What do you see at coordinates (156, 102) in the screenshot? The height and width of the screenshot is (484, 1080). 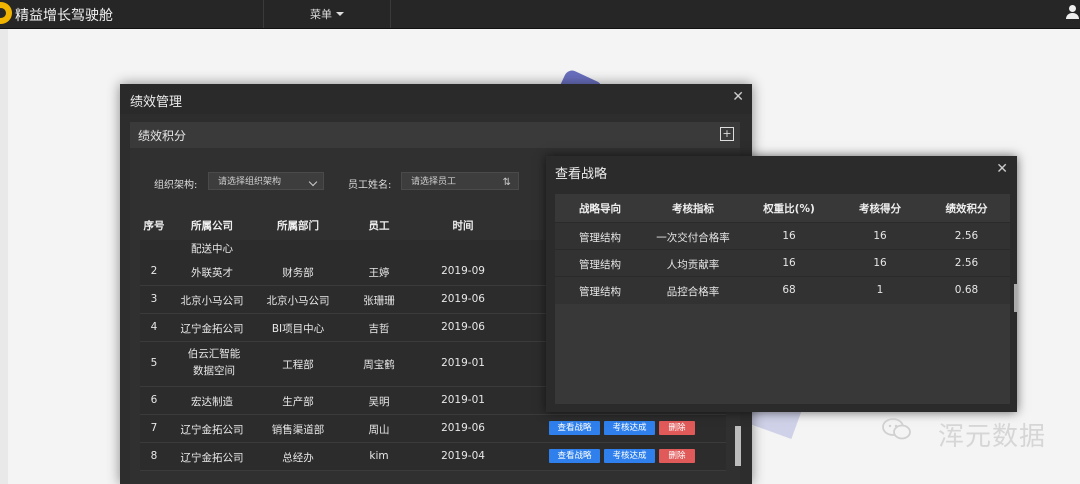 I see `dialog-title: 绩效管理` at bounding box center [156, 102].